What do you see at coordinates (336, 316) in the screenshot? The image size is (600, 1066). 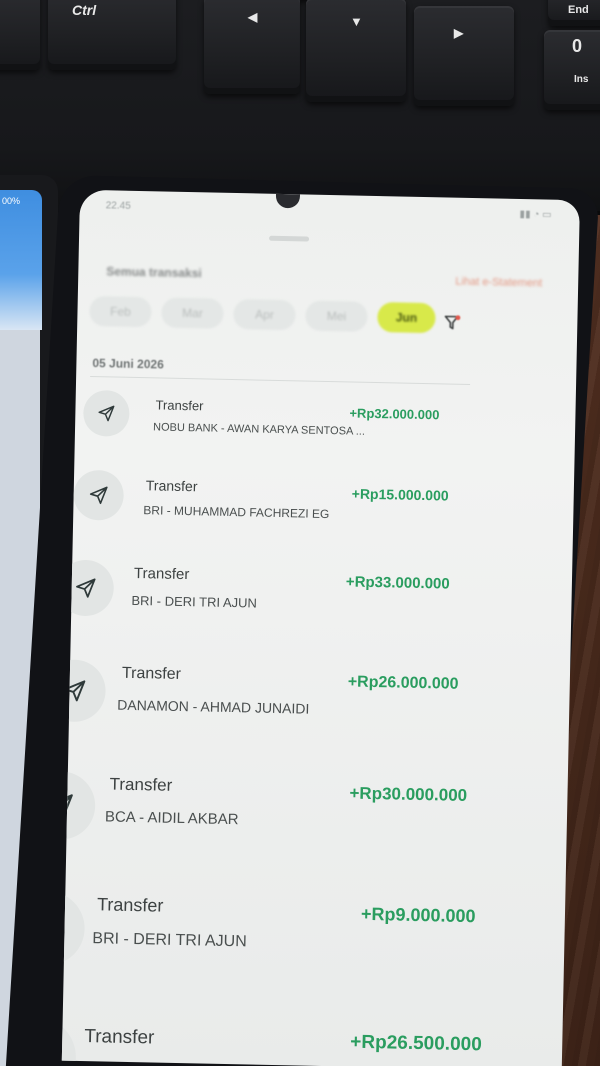 I see `month-chip-mei: Mei` at bounding box center [336, 316].